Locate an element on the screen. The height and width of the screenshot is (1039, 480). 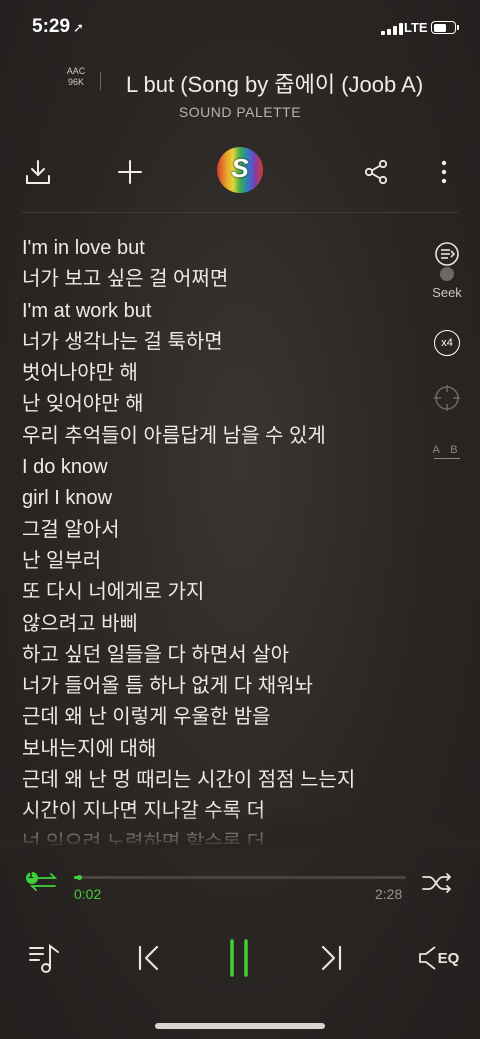
status-time: 5:29 ➚ is located at coordinates (58, 27).